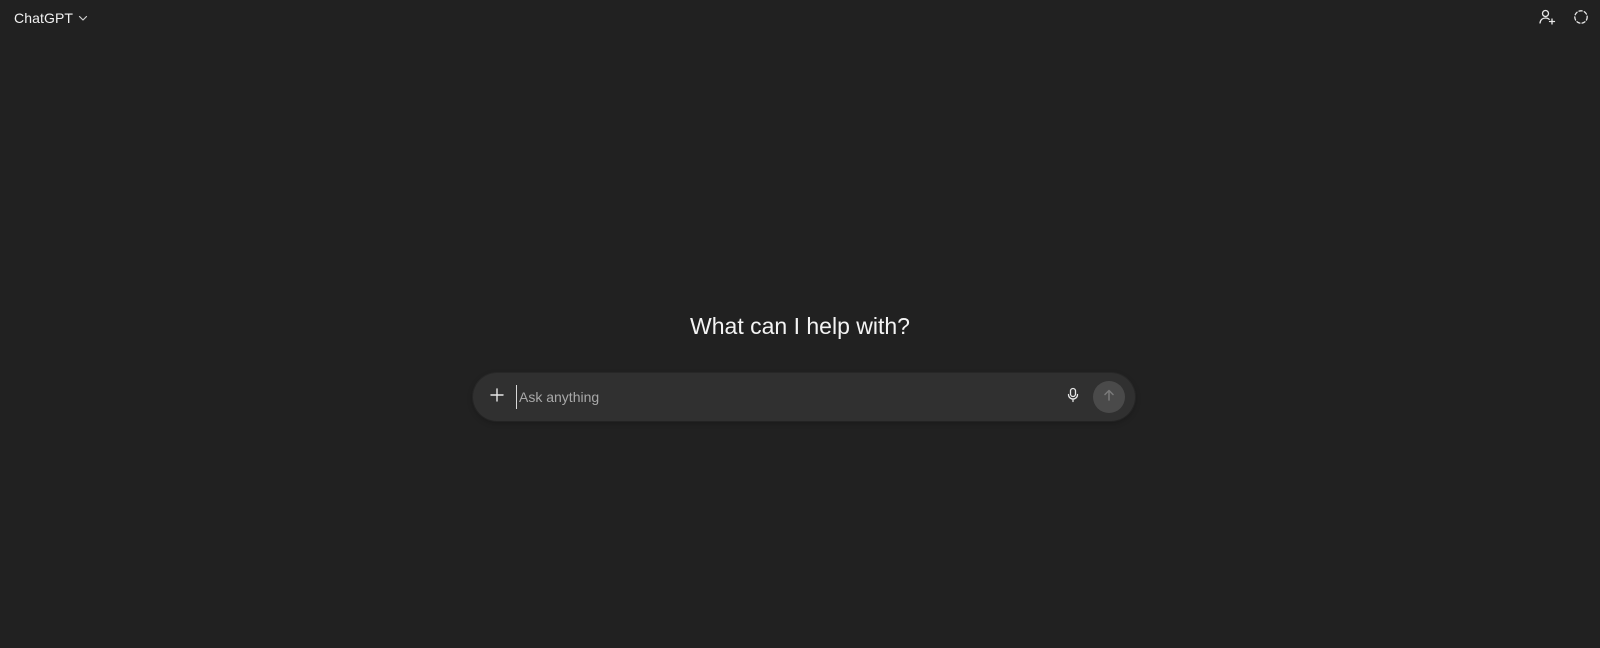  I want to click on microphone-icon, so click(1073, 397).